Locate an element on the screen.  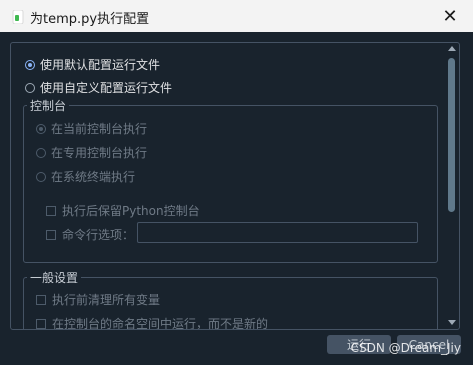
close-icon: ✕ is located at coordinates (450, 16).